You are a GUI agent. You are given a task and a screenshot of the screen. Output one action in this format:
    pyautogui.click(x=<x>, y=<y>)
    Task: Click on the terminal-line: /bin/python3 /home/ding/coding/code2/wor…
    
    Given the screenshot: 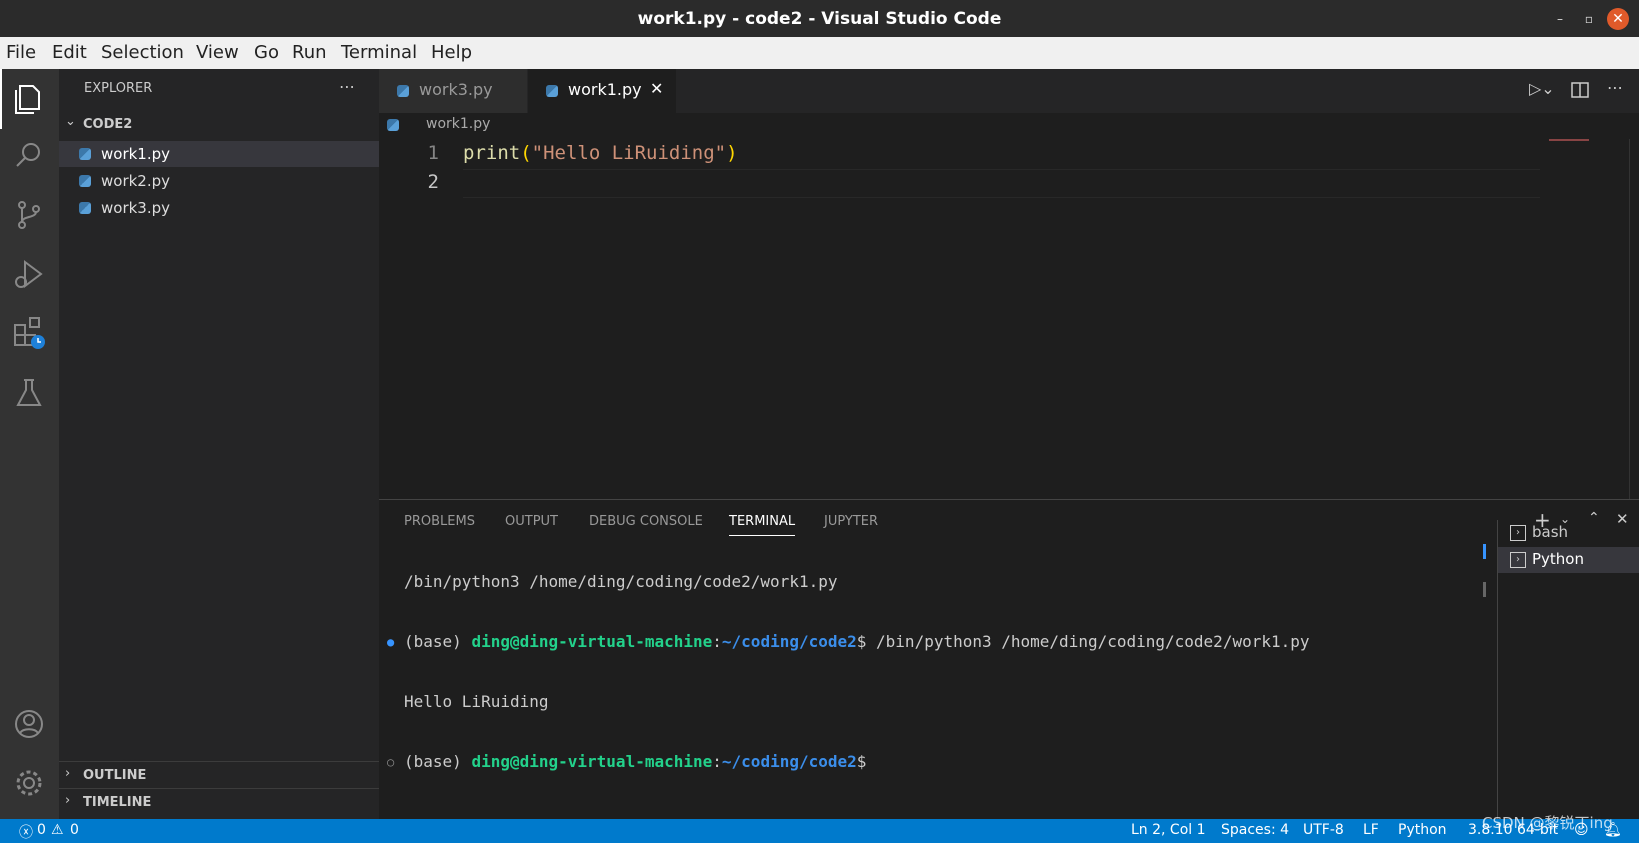 What is the action you would take?
    pyautogui.click(x=621, y=581)
    